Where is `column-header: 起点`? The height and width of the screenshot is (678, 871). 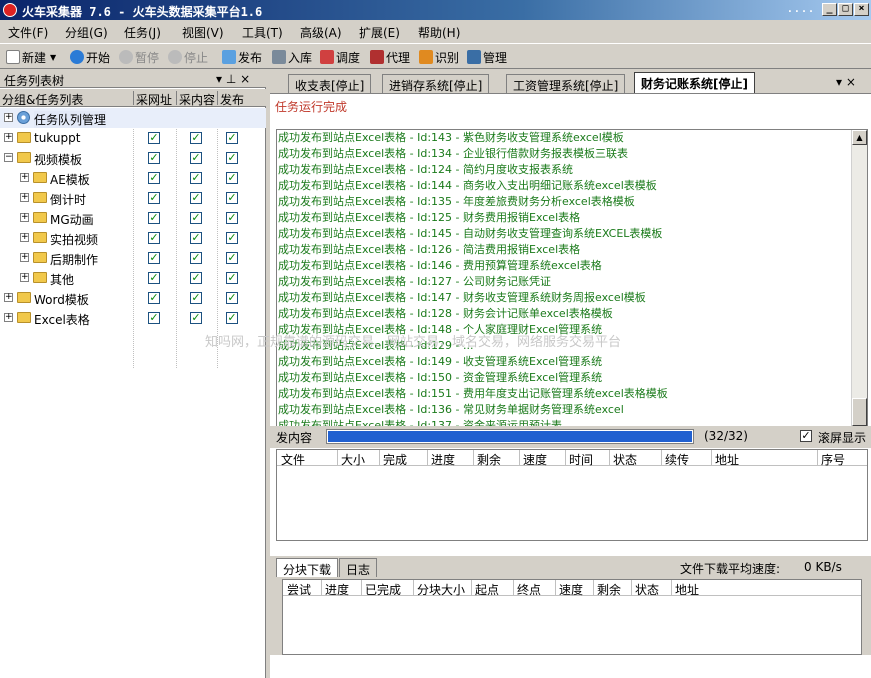 column-header: 起点 is located at coordinates (487, 589).